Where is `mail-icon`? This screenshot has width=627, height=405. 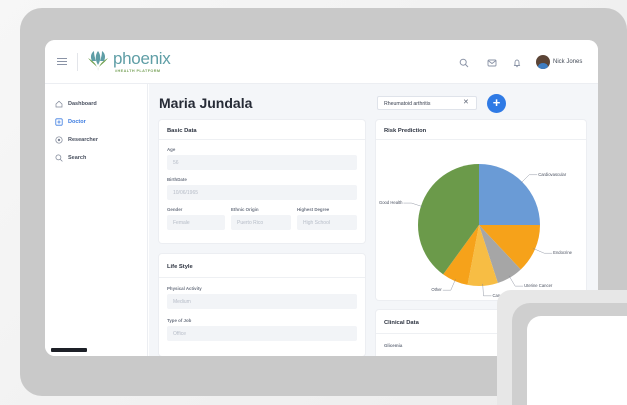 mail-icon is located at coordinates (492, 63).